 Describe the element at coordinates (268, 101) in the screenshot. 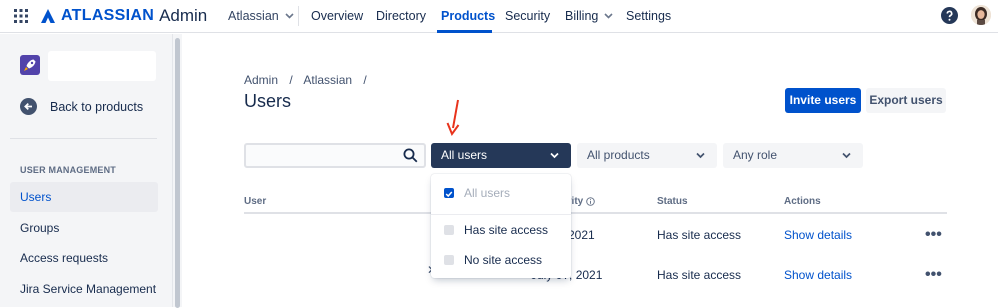

I see `page-title: Users` at that location.